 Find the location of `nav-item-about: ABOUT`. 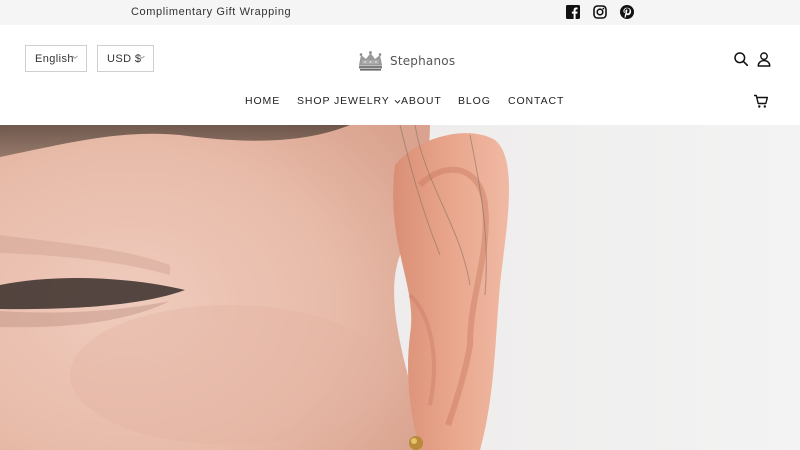

nav-item-about: ABOUT is located at coordinates (421, 101).